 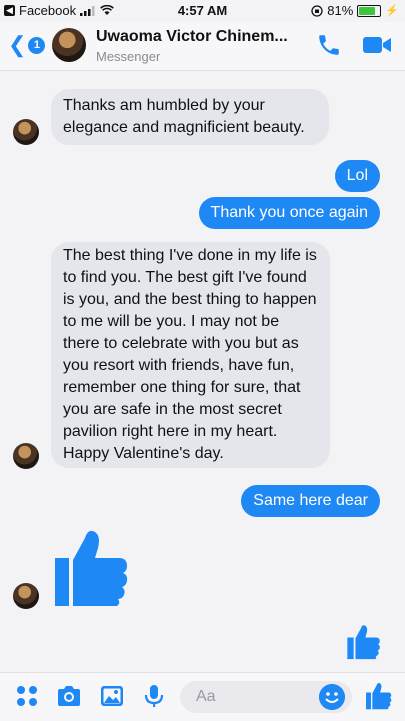 I want to click on video-call-icon, so click(x=377, y=45).